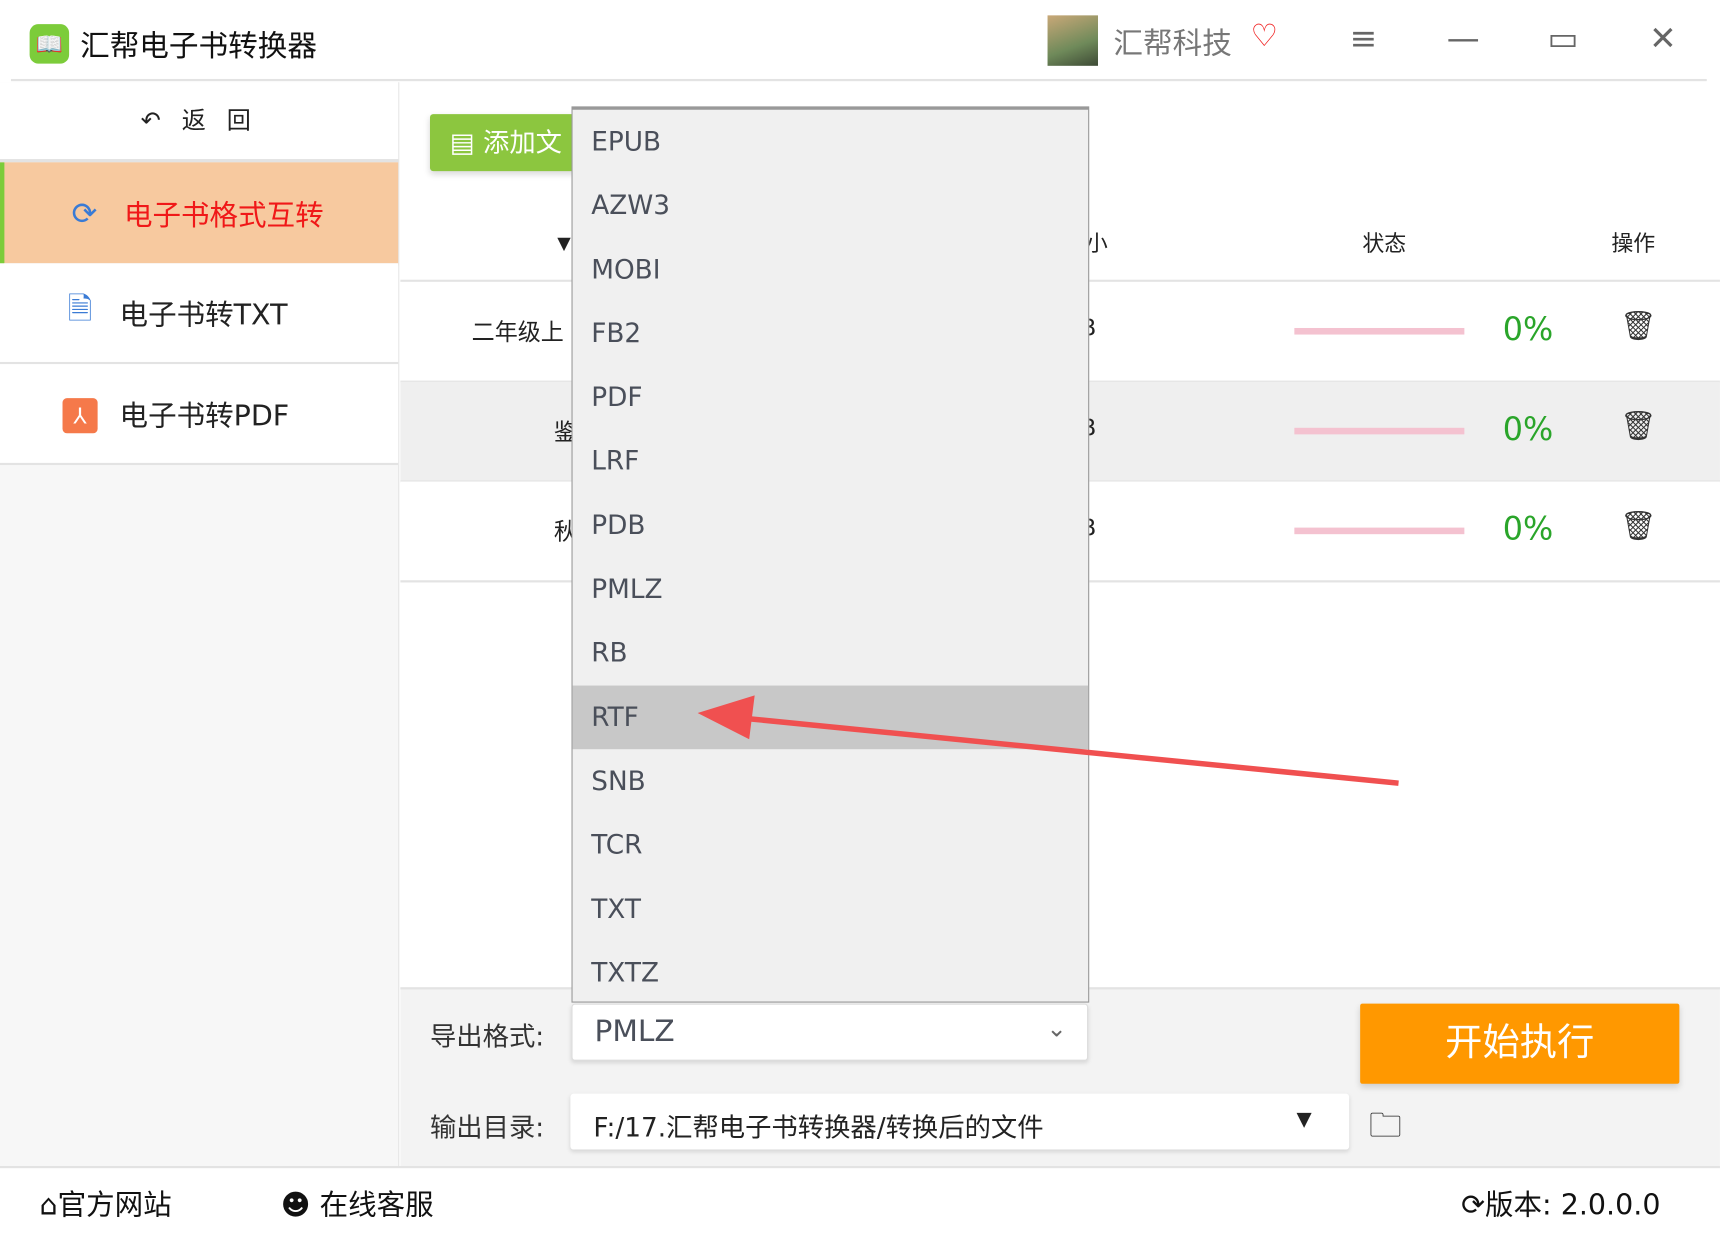 This screenshot has width=1720, height=1236. What do you see at coordinates (1048, 740) in the screenshot?
I see `annotation-arrow` at bounding box center [1048, 740].